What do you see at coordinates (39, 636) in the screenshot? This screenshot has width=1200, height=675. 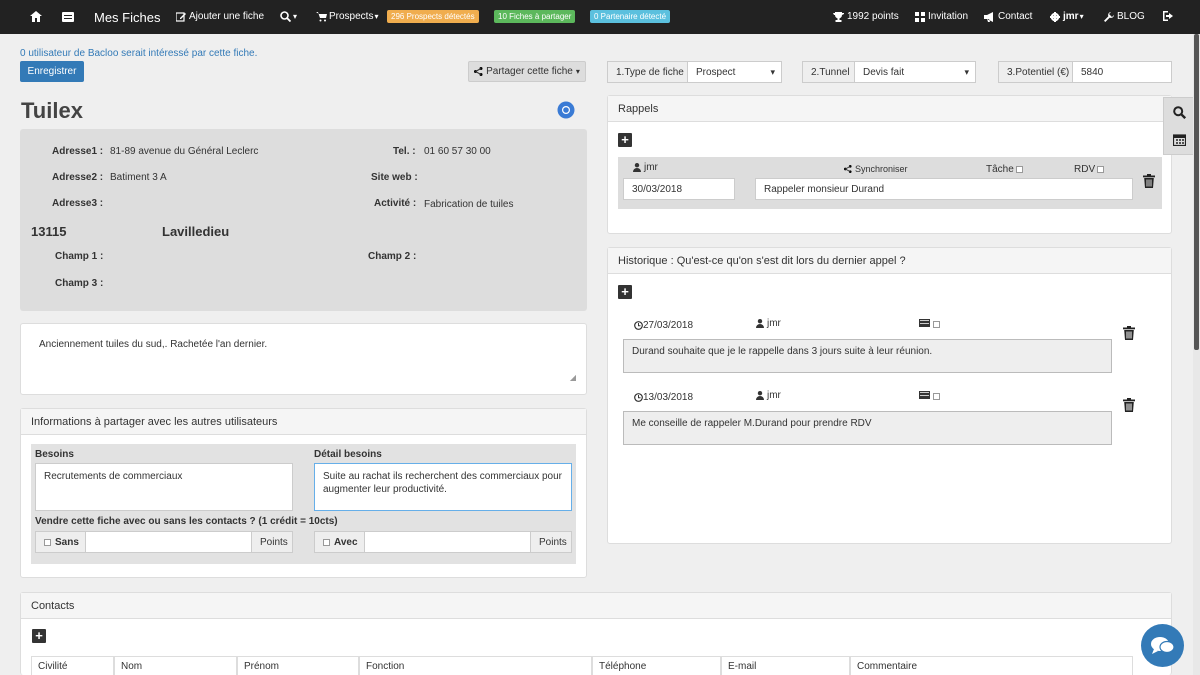 I see `add-contact-button: +` at bounding box center [39, 636].